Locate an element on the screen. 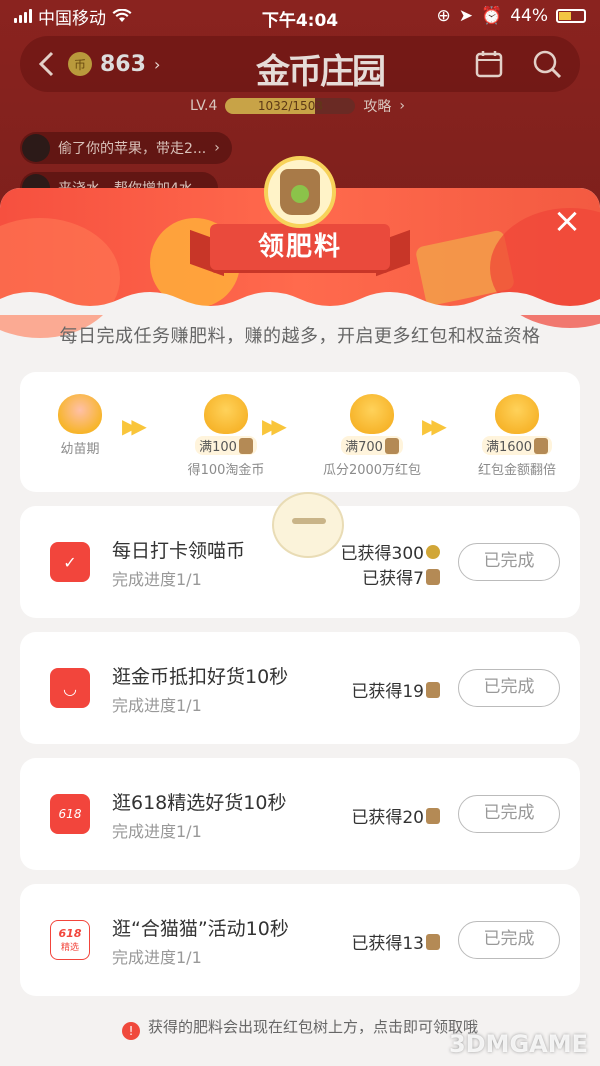 Image resolution: width=600 pixels, height=1066 pixels. close-button: × is located at coordinates (567, 221).